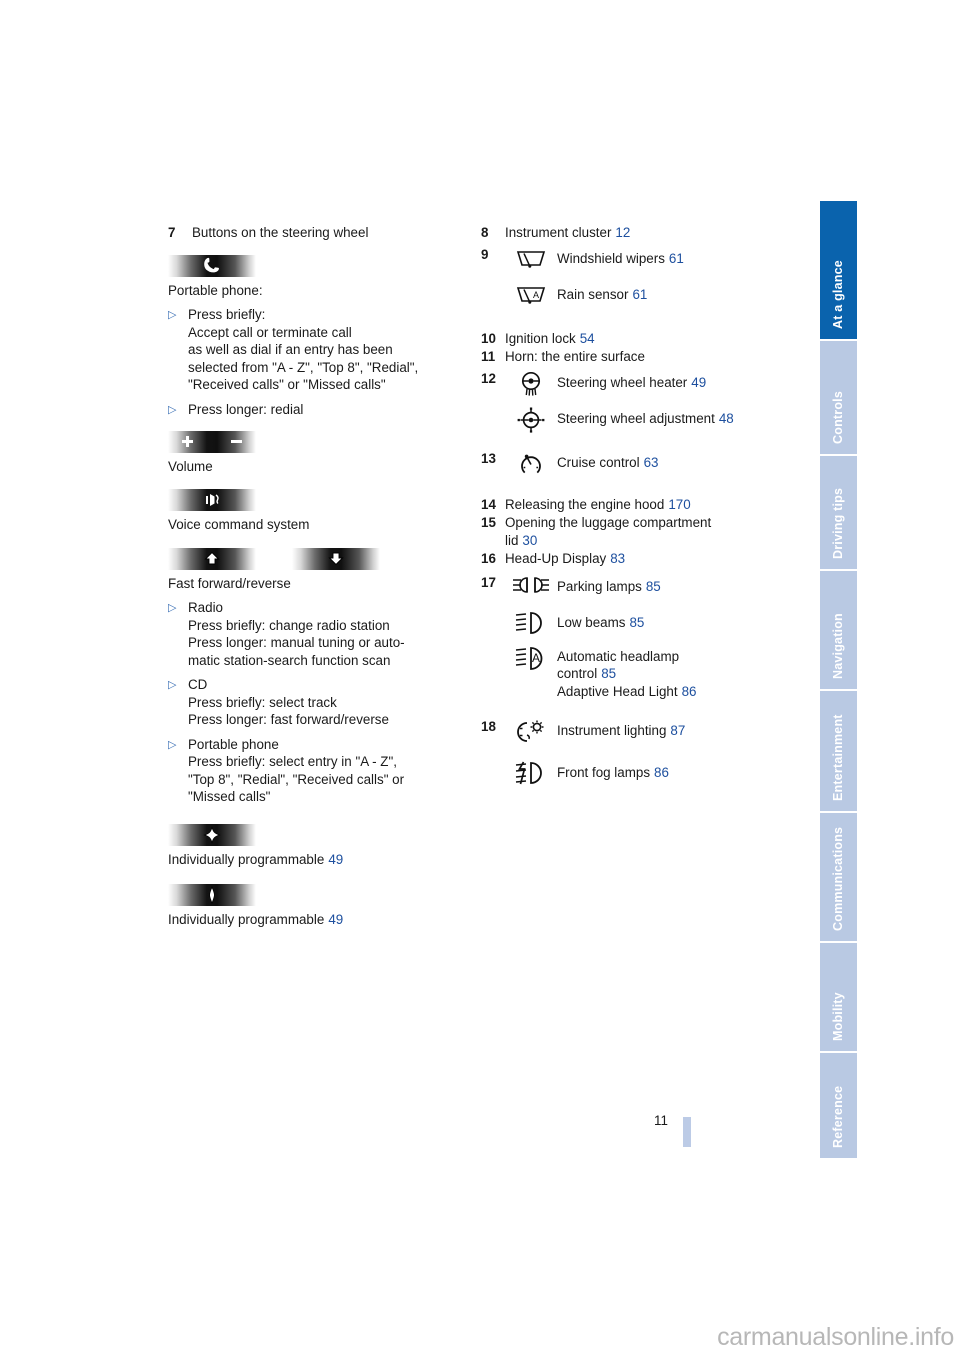 This screenshot has width=960, height=1358. I want to click on bullet-line: "Missed calls", so click(229, 796).